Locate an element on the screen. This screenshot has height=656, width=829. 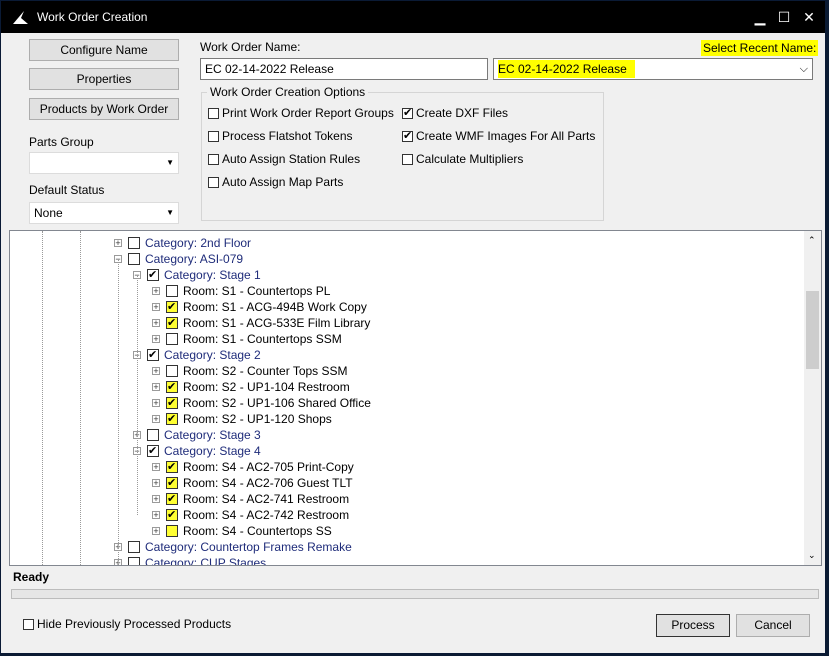
default-status-select: None ▼ is located at coordinates (104, 213).